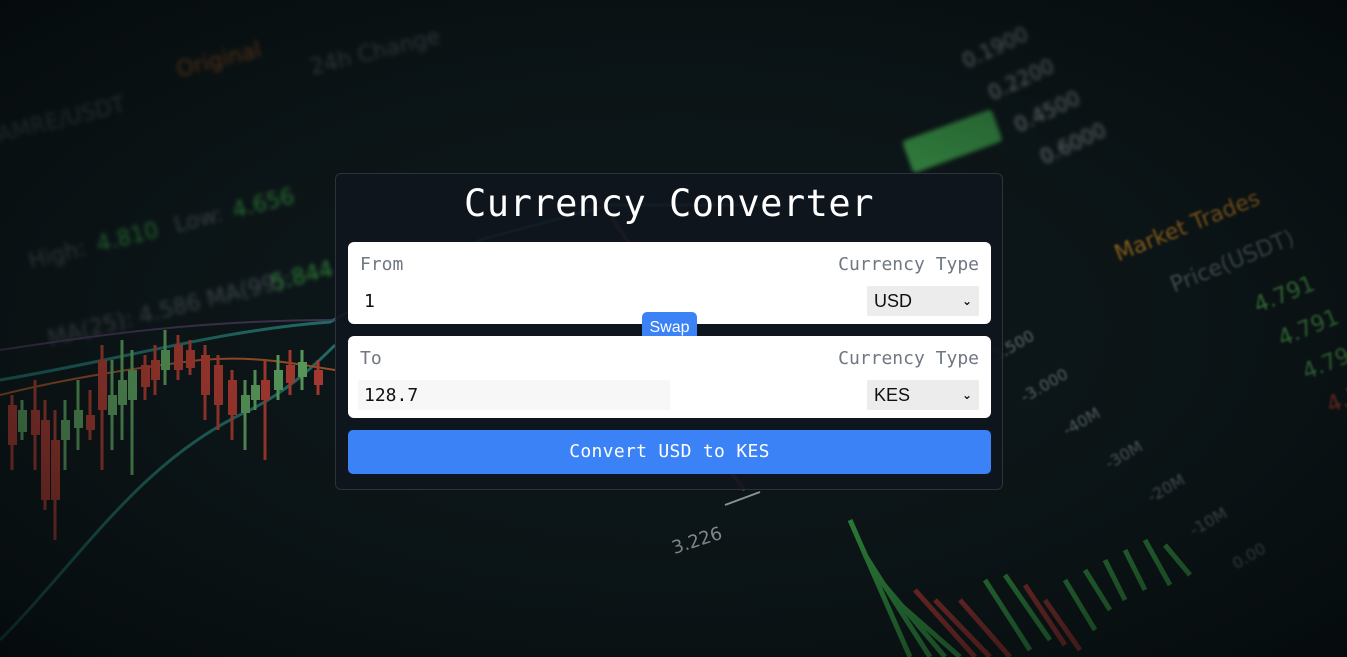  I want to click on to-amount-field, so click(514, 395).